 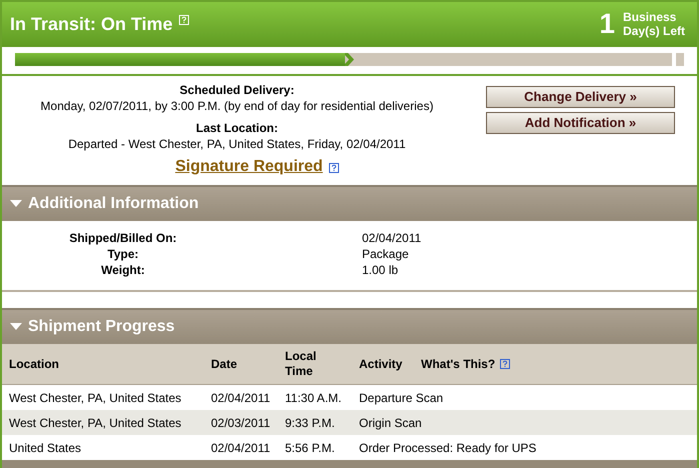 I want to click on chevron-icon, so click(x=350, y=59).